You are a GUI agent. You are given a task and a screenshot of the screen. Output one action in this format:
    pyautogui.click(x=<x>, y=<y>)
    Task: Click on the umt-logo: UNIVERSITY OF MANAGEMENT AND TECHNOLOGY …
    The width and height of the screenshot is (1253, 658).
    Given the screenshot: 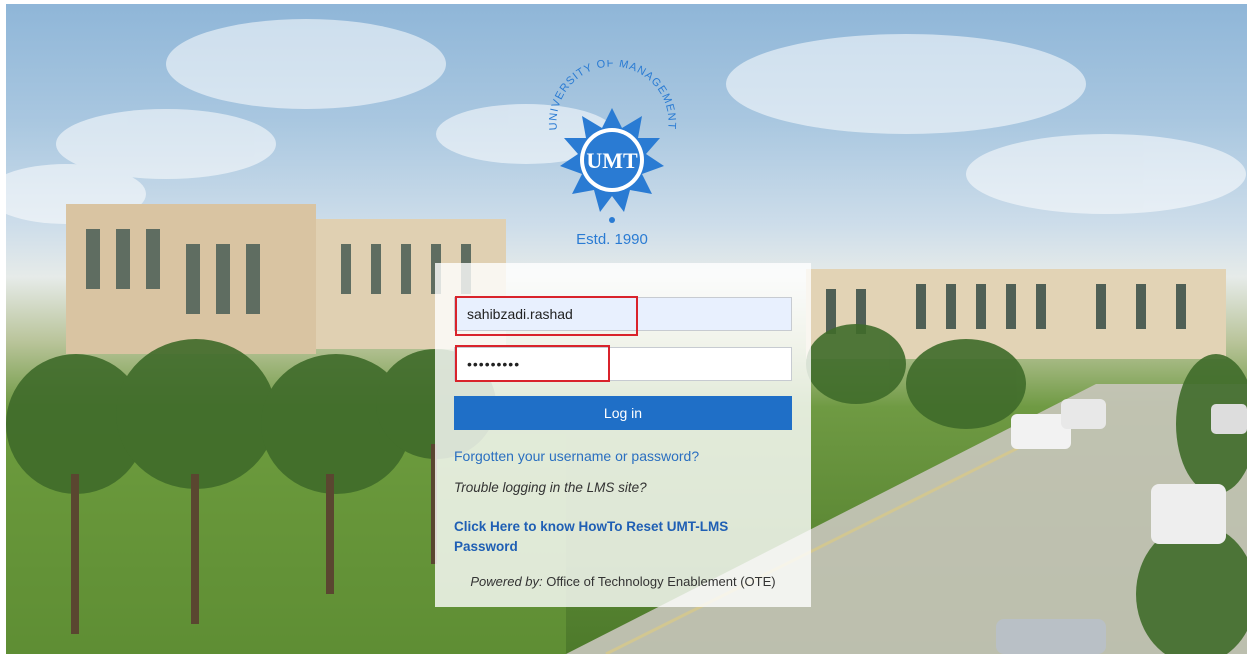 What is the action you would take?
    pyautogui.click(x=610, y=151)
    